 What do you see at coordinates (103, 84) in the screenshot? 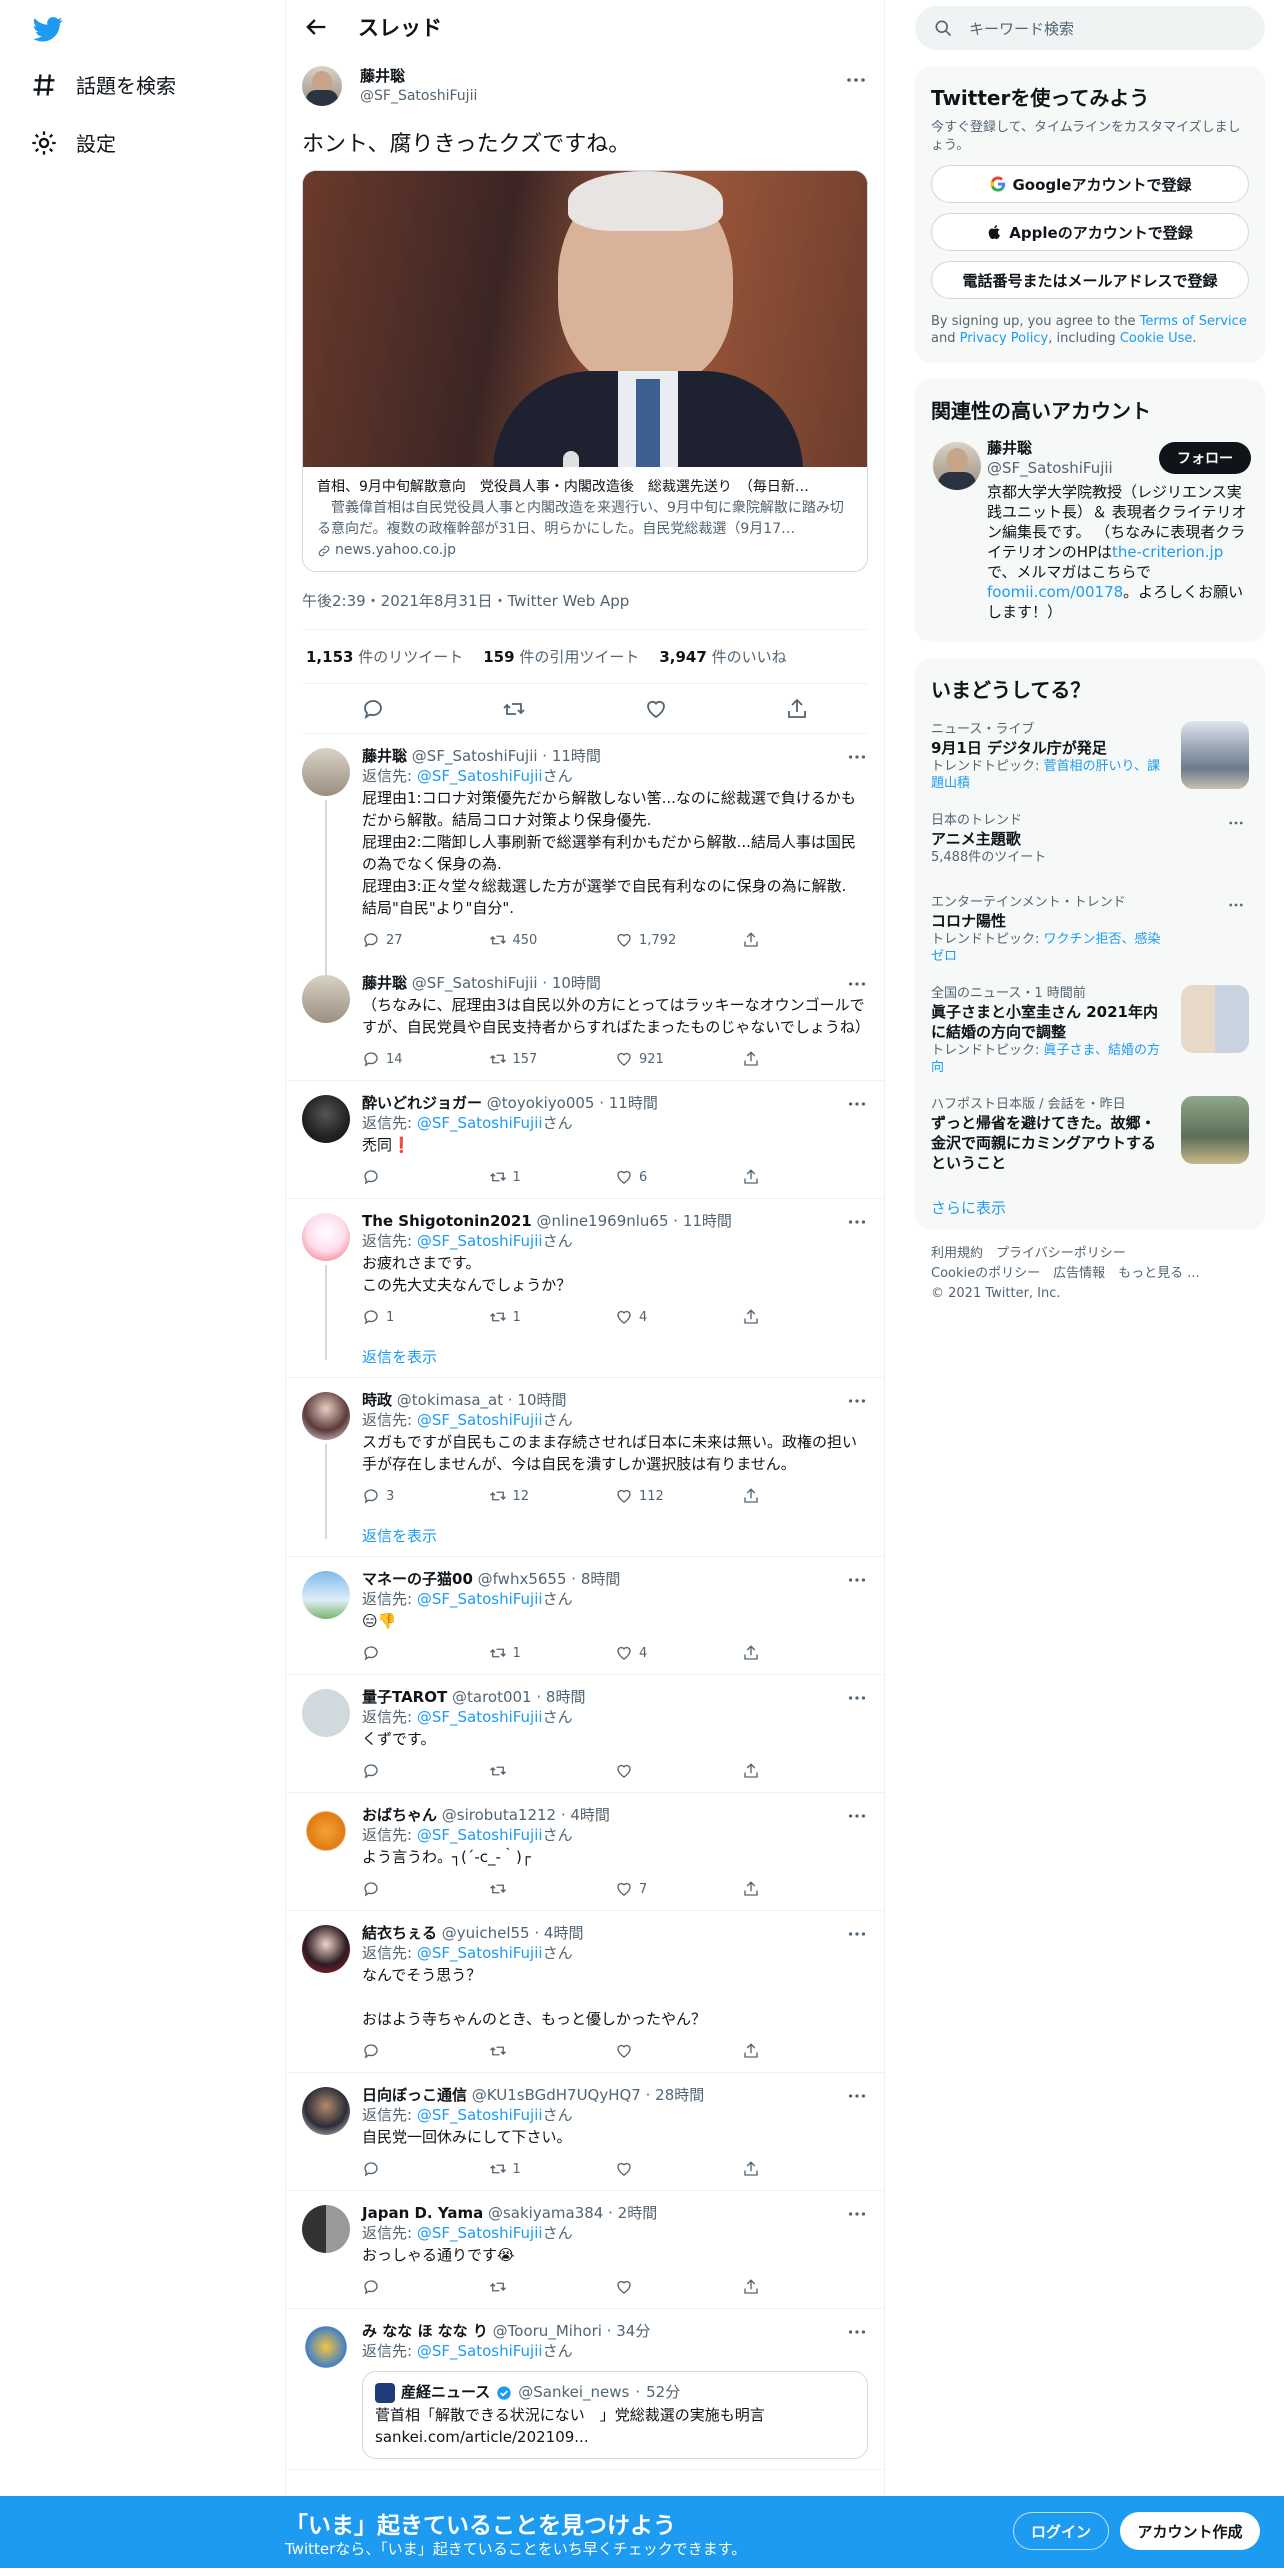
I see `nav-explore: 話題を検索` at bounding box center [103, 84].